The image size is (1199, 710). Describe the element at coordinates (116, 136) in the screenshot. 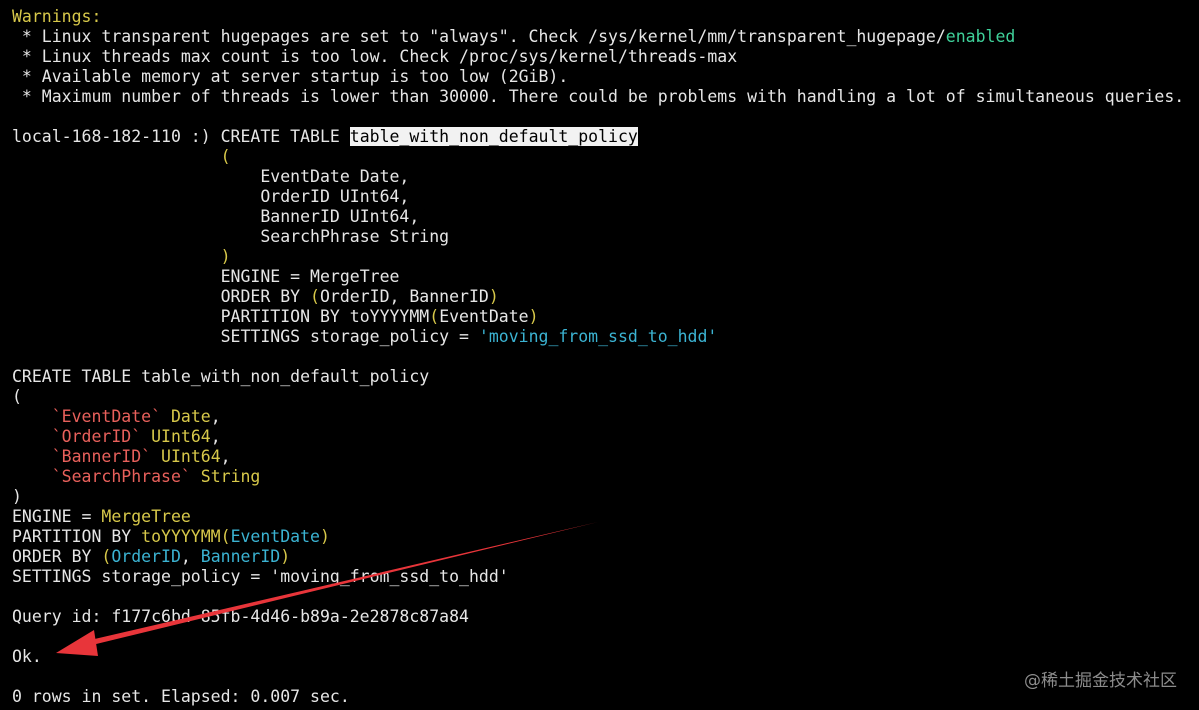

I see `prompt: local-168-182-110 :)` at that location.